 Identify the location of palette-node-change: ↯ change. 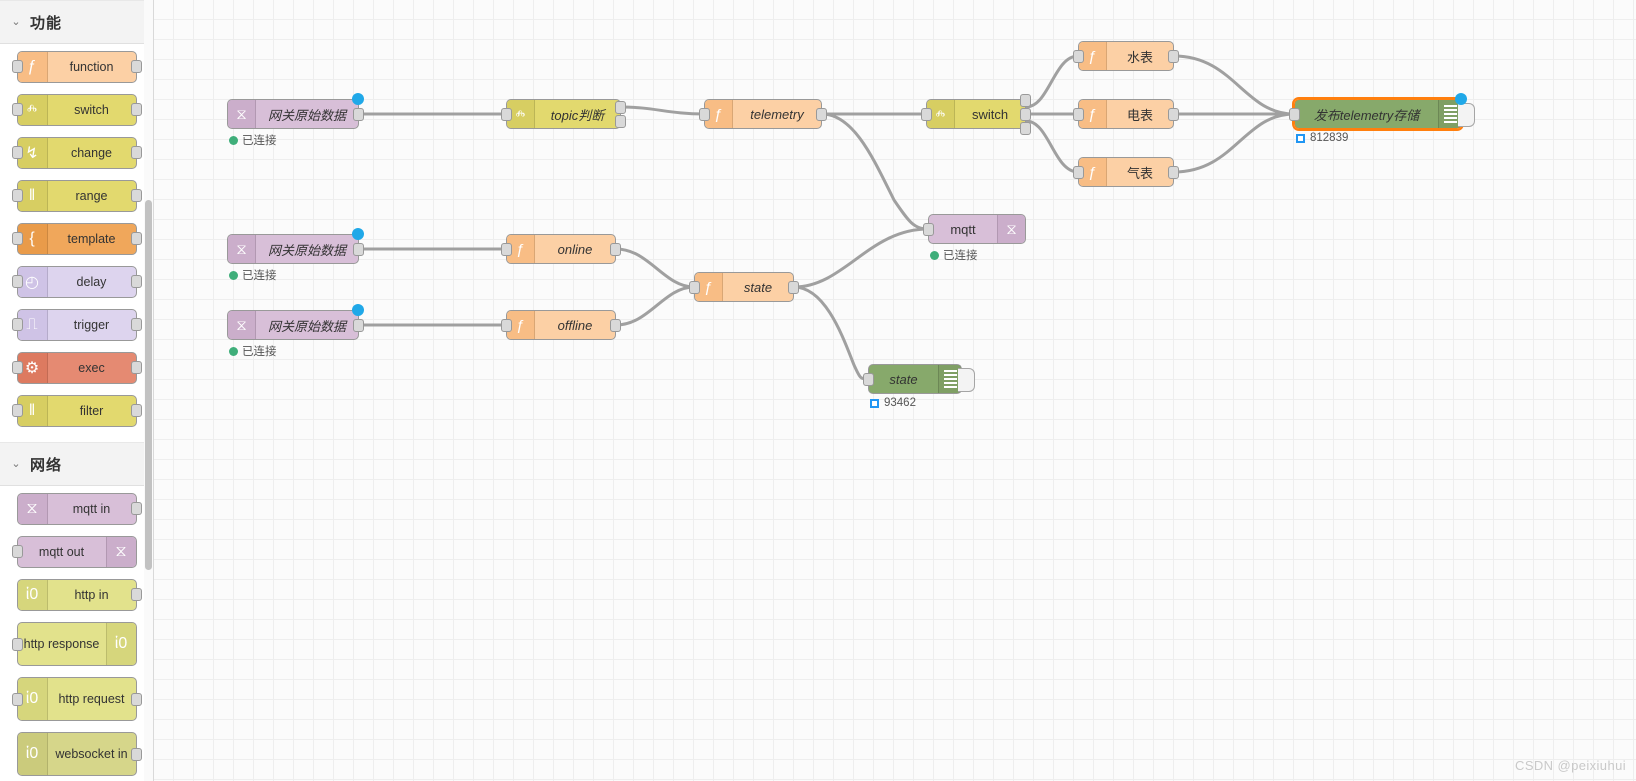
(76, 153).